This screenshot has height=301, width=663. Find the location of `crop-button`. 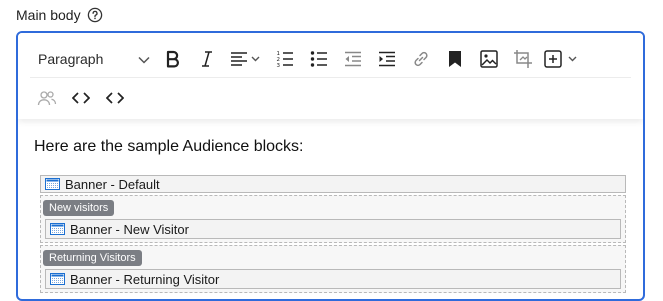

crop-button is located at coordinates (523, 59).